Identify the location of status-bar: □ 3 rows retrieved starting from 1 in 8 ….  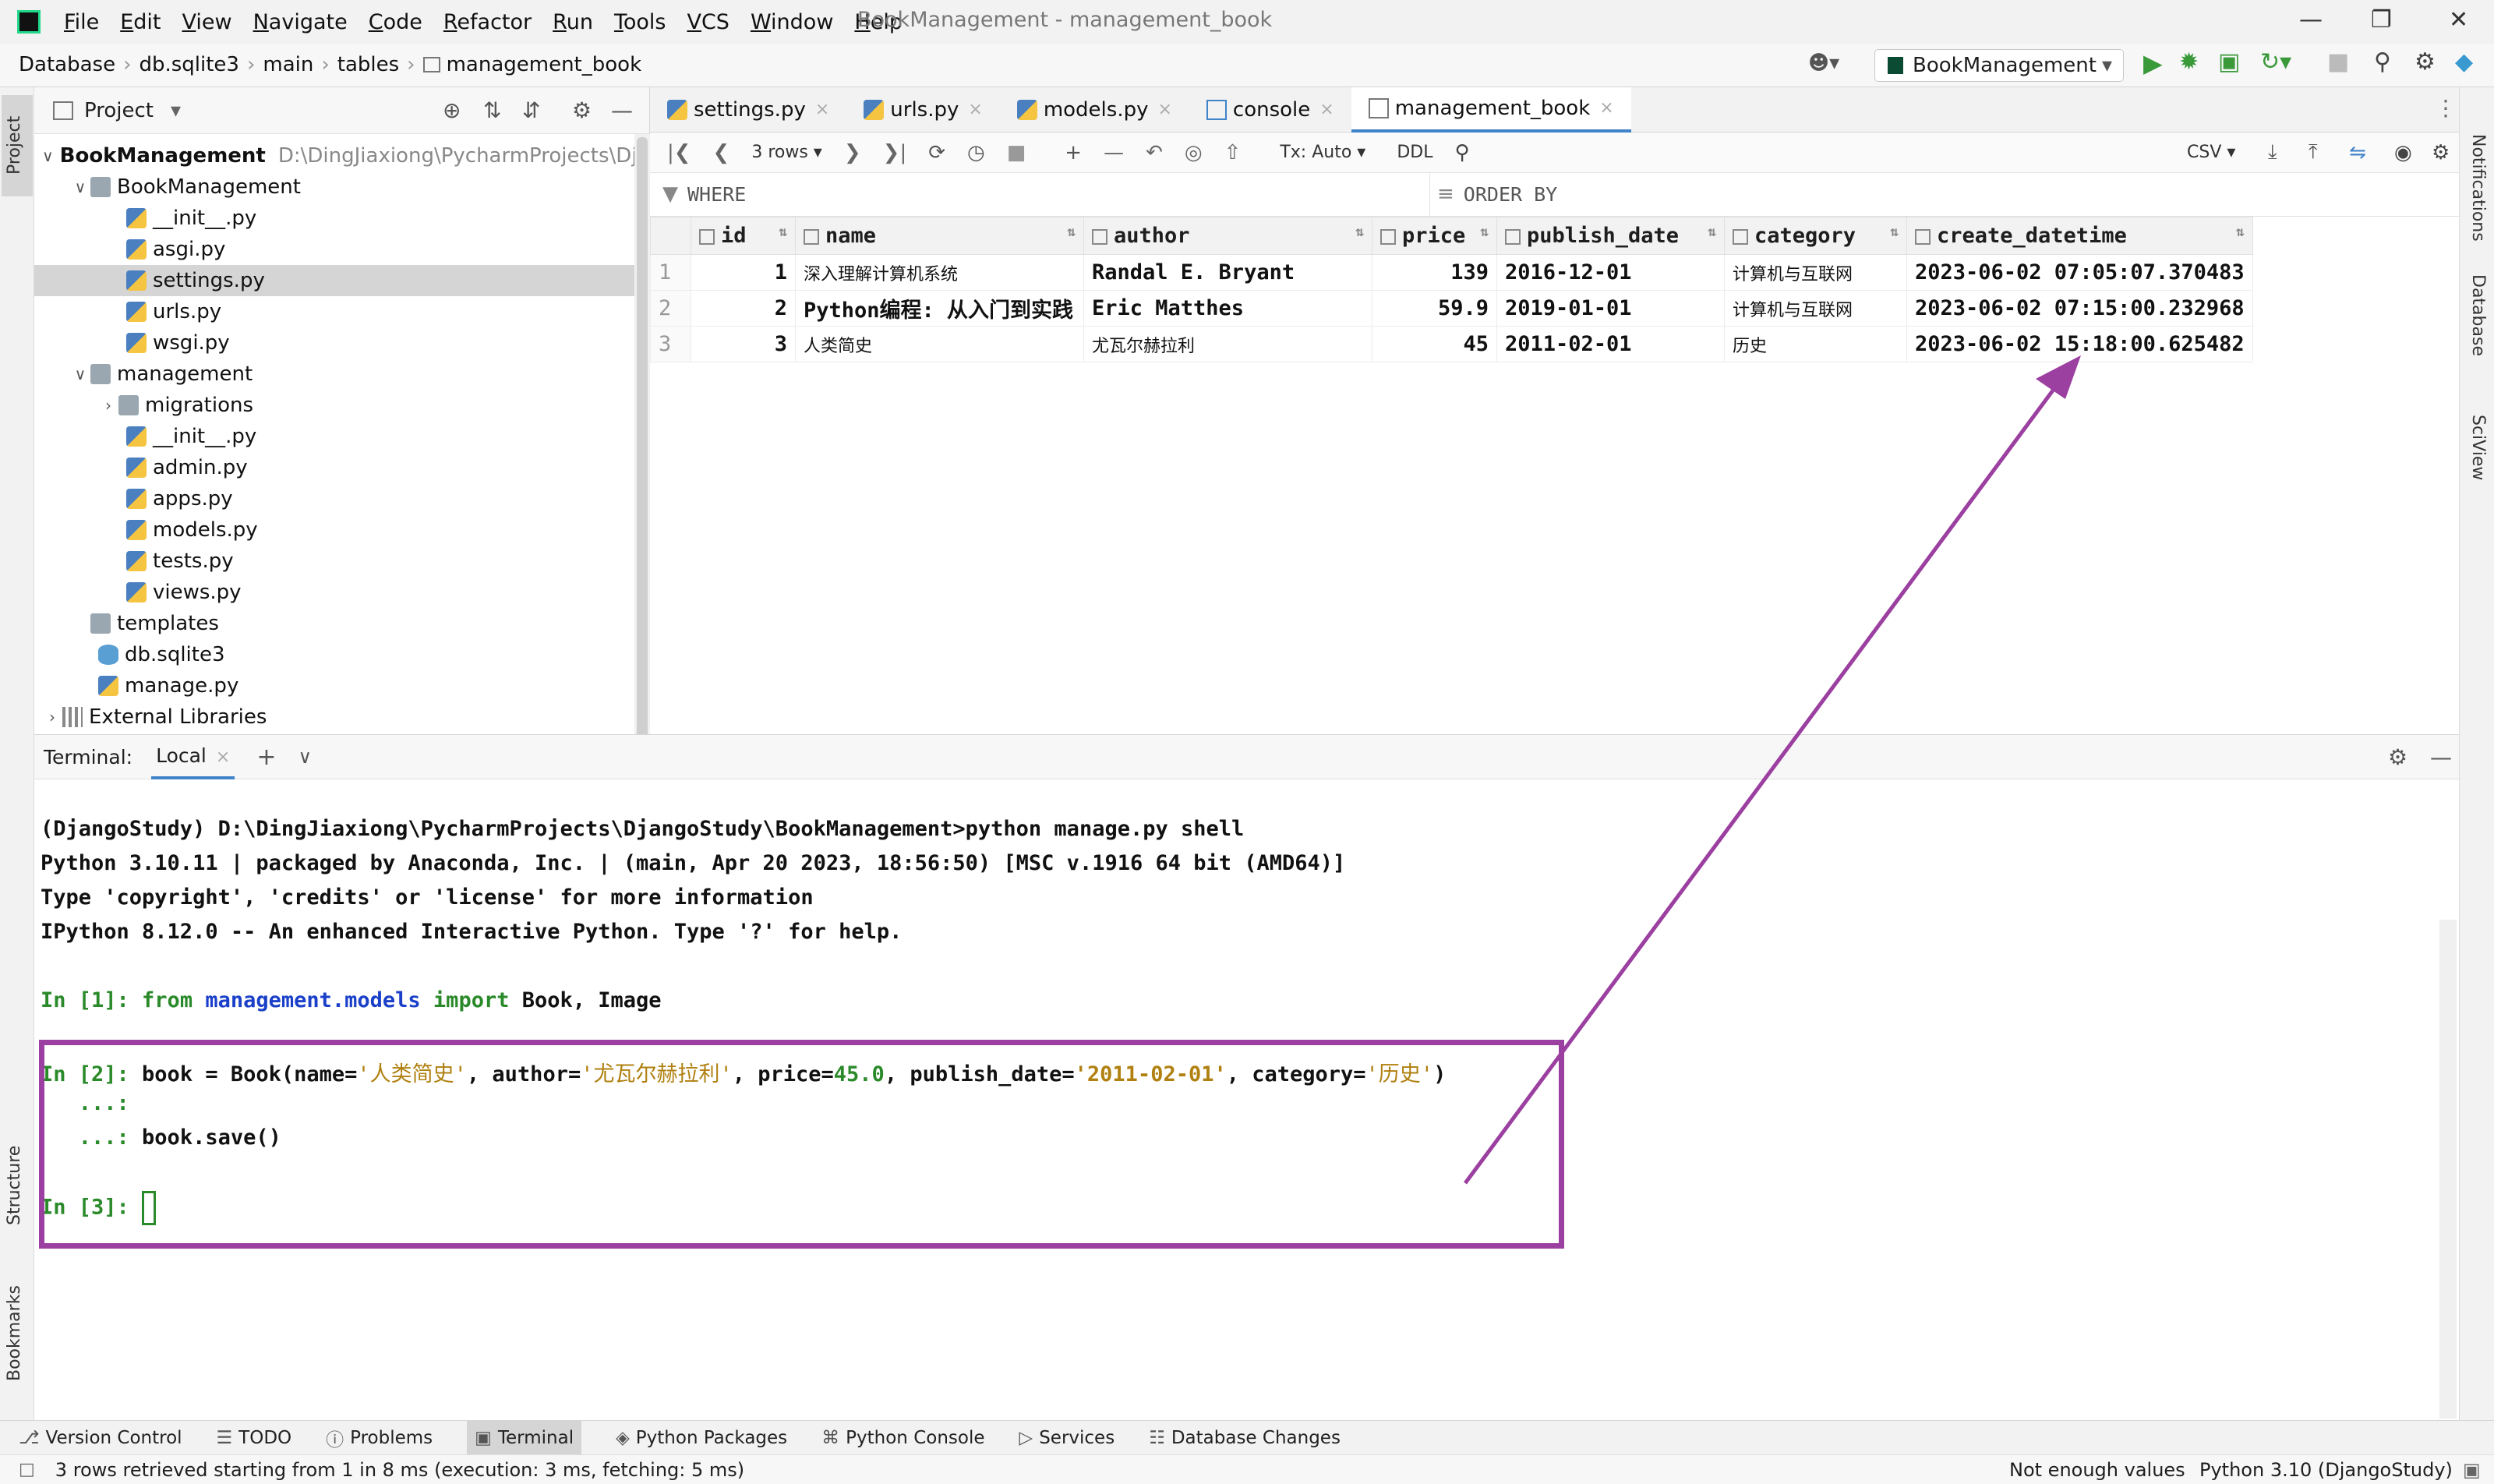
(1247, 1469).